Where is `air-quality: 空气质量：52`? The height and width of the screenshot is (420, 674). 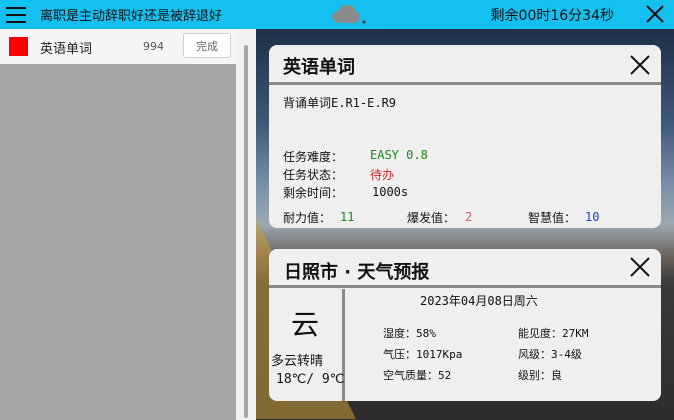 air-quality: 空气质量：52 is located at coordinates (417, 375).